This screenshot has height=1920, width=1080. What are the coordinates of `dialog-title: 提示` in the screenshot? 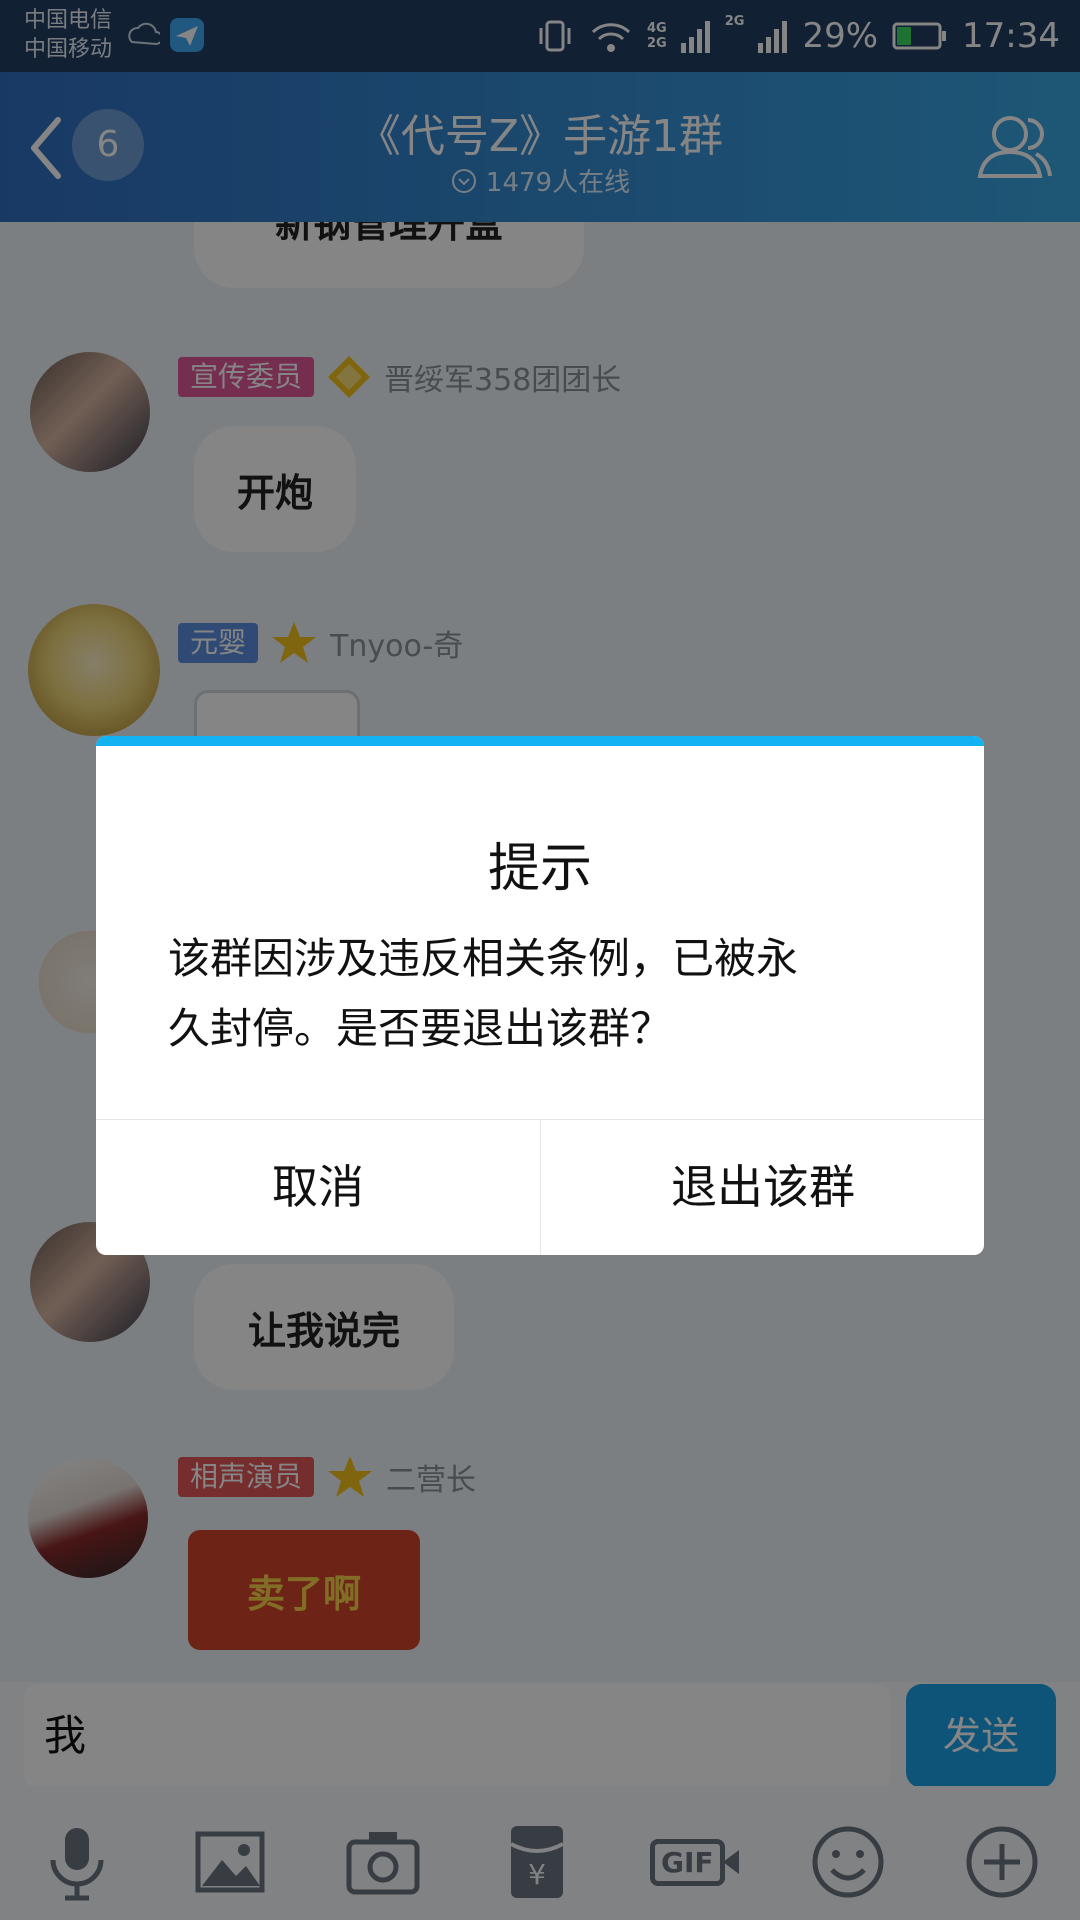 It's located at (539, 869).